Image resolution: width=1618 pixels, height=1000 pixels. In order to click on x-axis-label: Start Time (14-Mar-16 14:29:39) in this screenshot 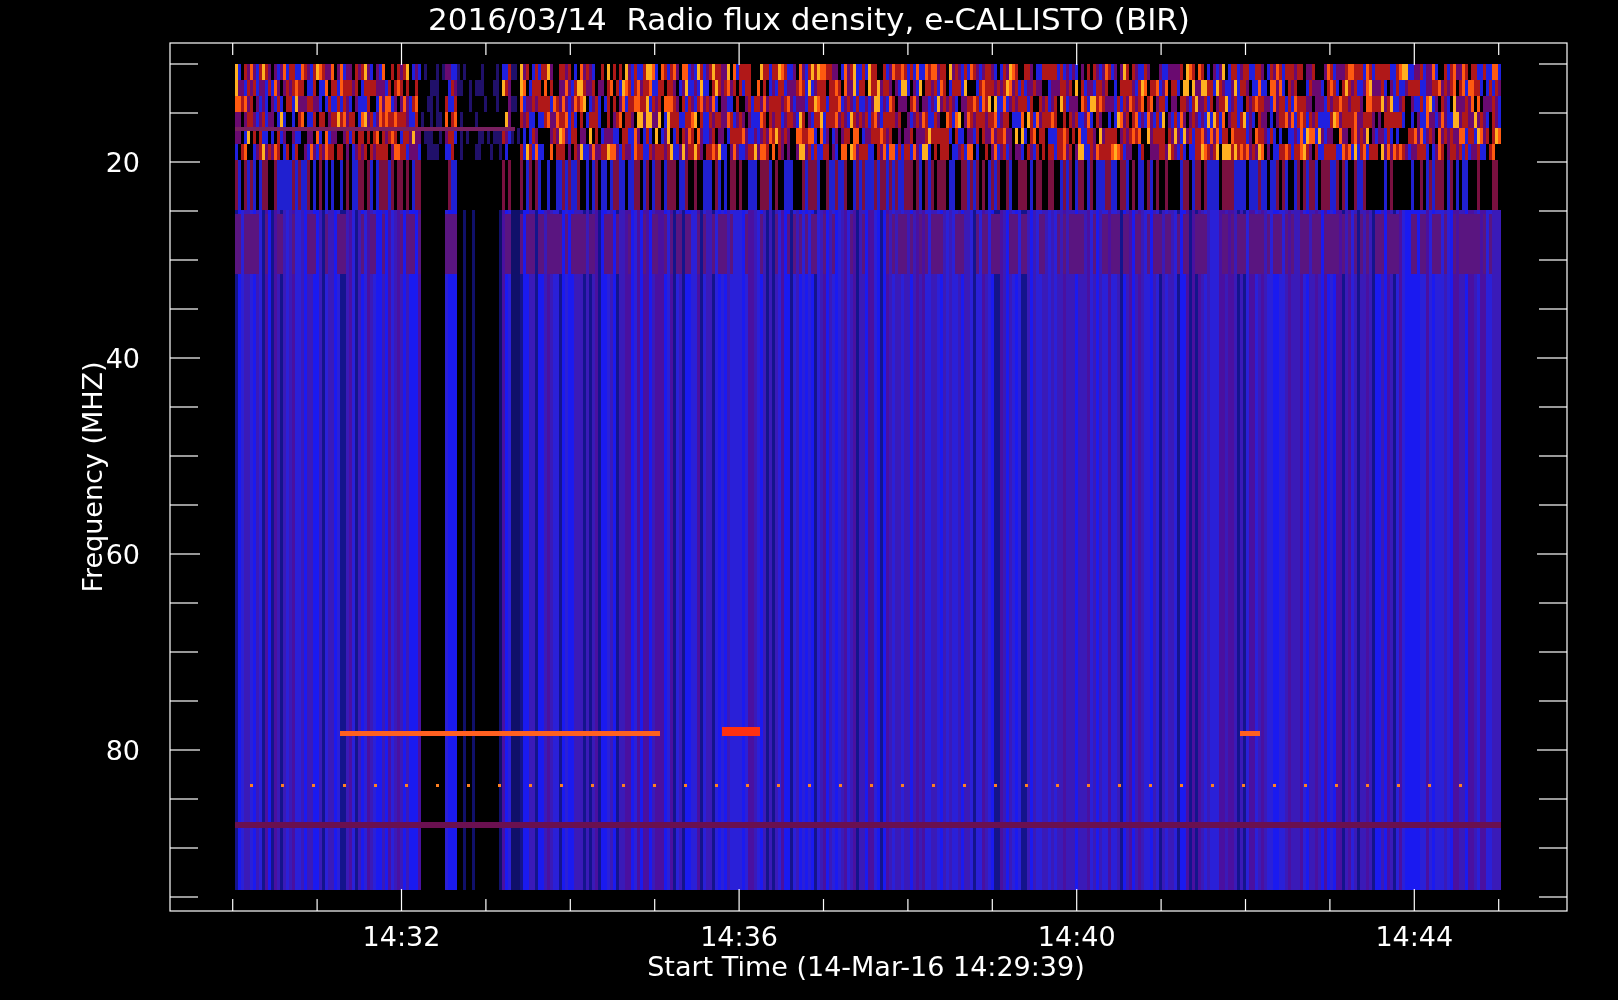, I will do `click(866, 966)`.